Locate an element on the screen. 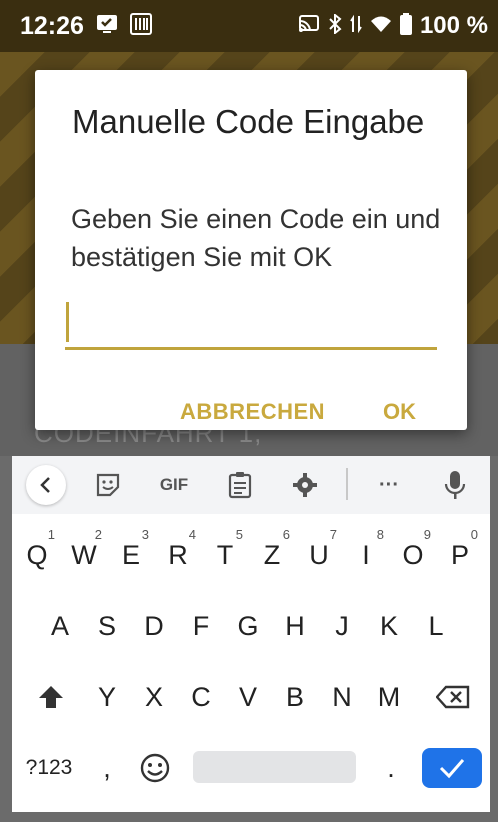 This screenshot has width=498, height=822. key-v: V is located at coordinates (248, 697).